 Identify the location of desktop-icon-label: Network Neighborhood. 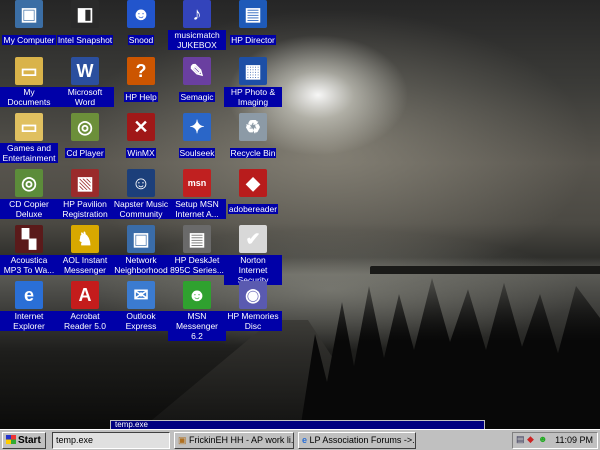
(141, 265).